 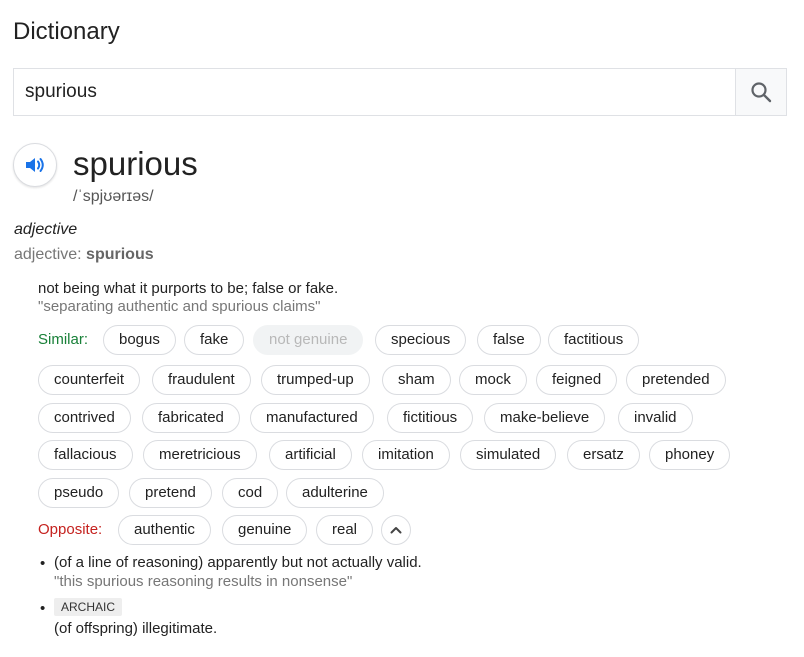 I want to click on similar-chip: make-believe, so click(x=545, y=418).